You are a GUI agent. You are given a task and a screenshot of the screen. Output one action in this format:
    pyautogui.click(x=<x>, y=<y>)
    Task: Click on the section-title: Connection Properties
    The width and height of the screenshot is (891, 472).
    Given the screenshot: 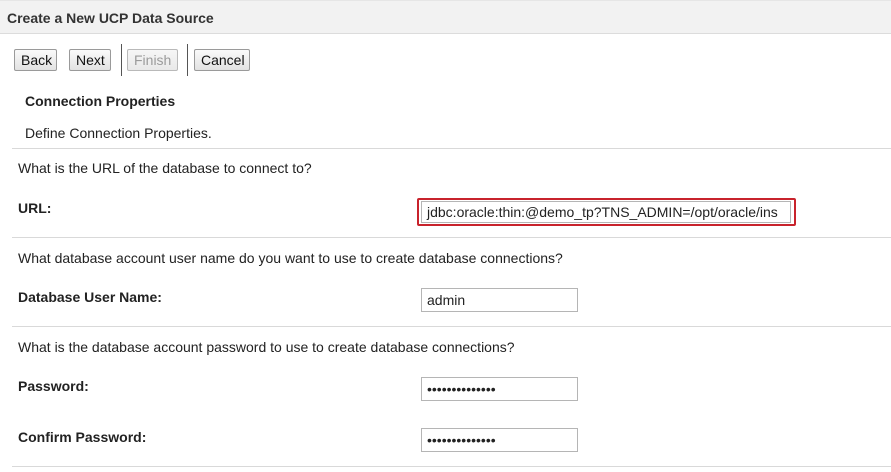 What is the action you would take?
    pyautogui.click(x=100, y=101)
    